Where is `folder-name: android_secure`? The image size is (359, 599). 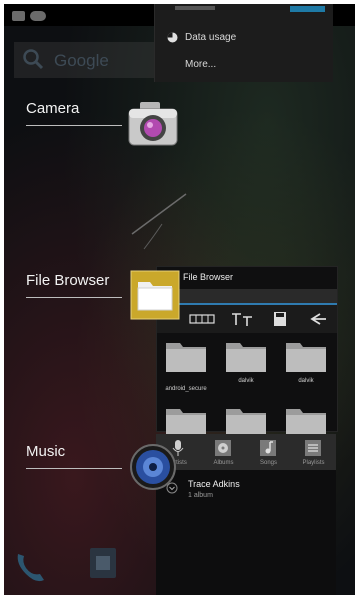 folder-name: android_secure is located at coordinates (186, 389).